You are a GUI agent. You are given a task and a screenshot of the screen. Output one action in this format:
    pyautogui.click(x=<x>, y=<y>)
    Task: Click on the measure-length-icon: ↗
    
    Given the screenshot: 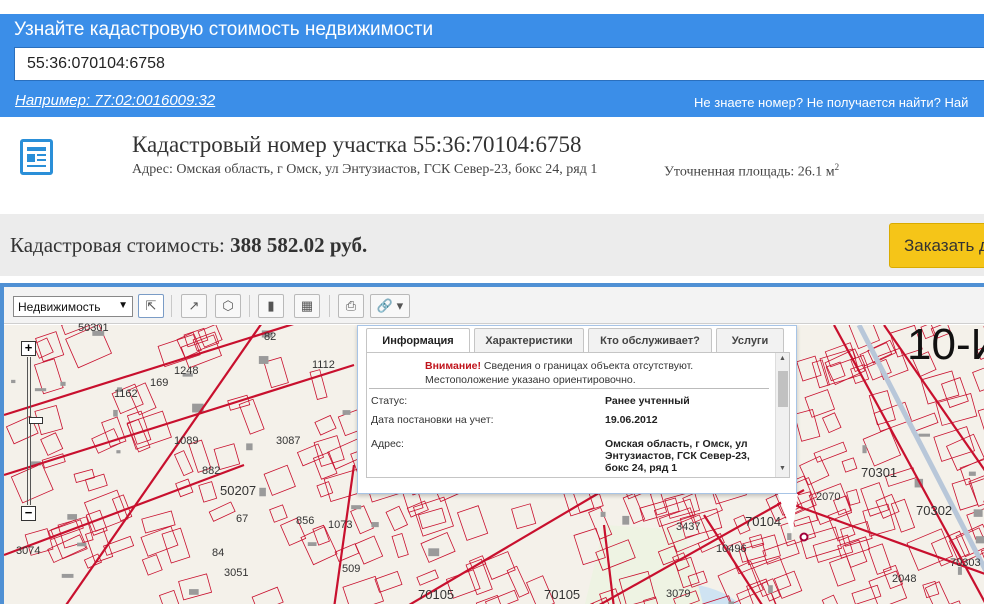 What is the action you would take?
    pyautogui.click(x=194, y=305)
    